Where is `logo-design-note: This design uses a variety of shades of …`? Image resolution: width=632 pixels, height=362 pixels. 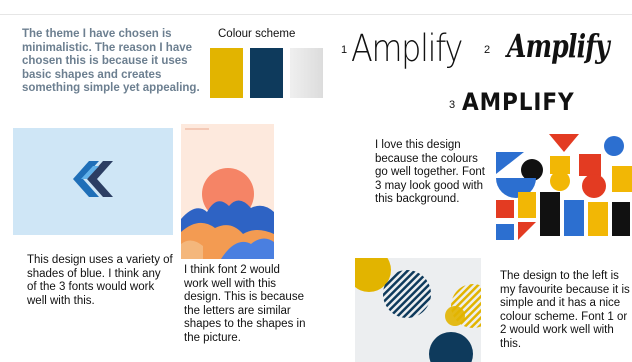
logo-design-note: This design uses a variety of shades of … is located at coordinates (100, 280).